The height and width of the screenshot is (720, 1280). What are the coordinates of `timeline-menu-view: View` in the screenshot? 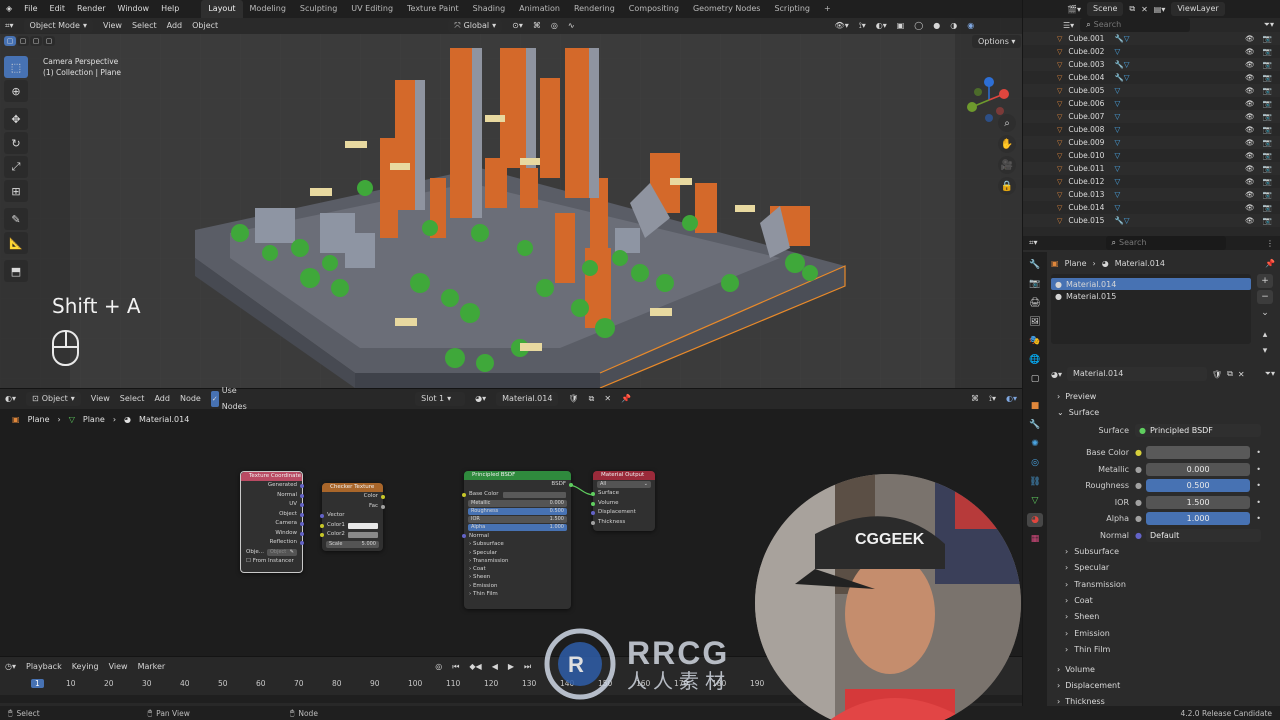 It's located at (118, 667).